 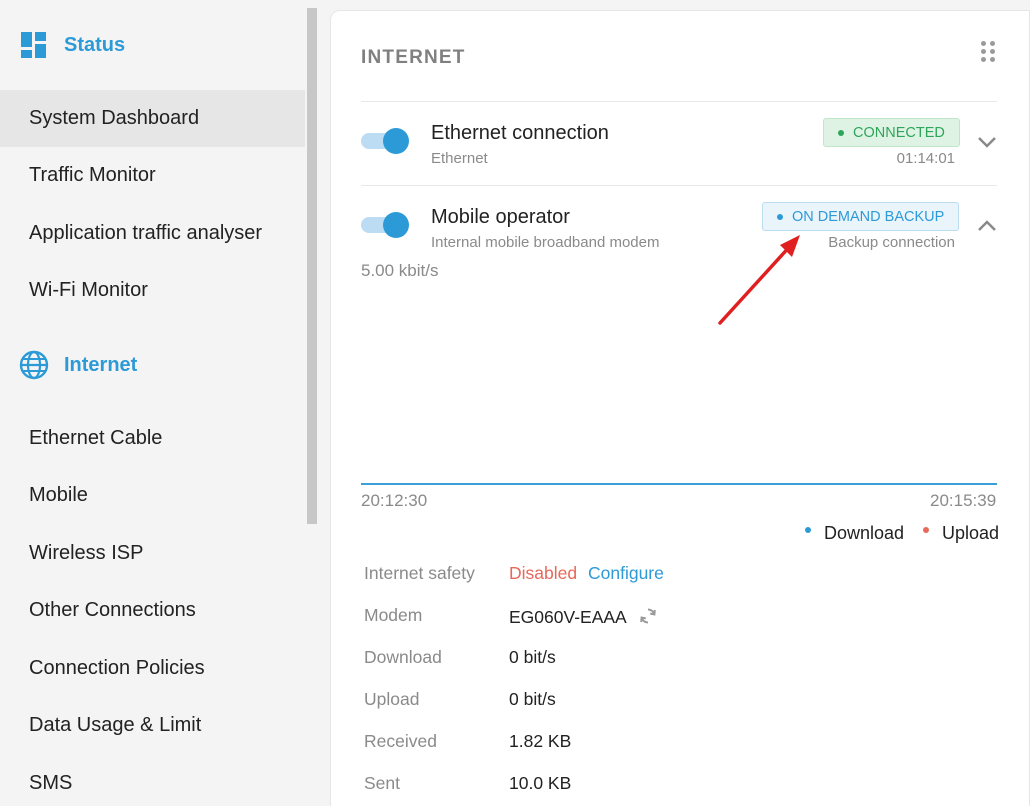 What do you see at coordinates (459, 158) in the screenshot?
I see `connection-type: Ethernet` at bounding box center [459, 158].